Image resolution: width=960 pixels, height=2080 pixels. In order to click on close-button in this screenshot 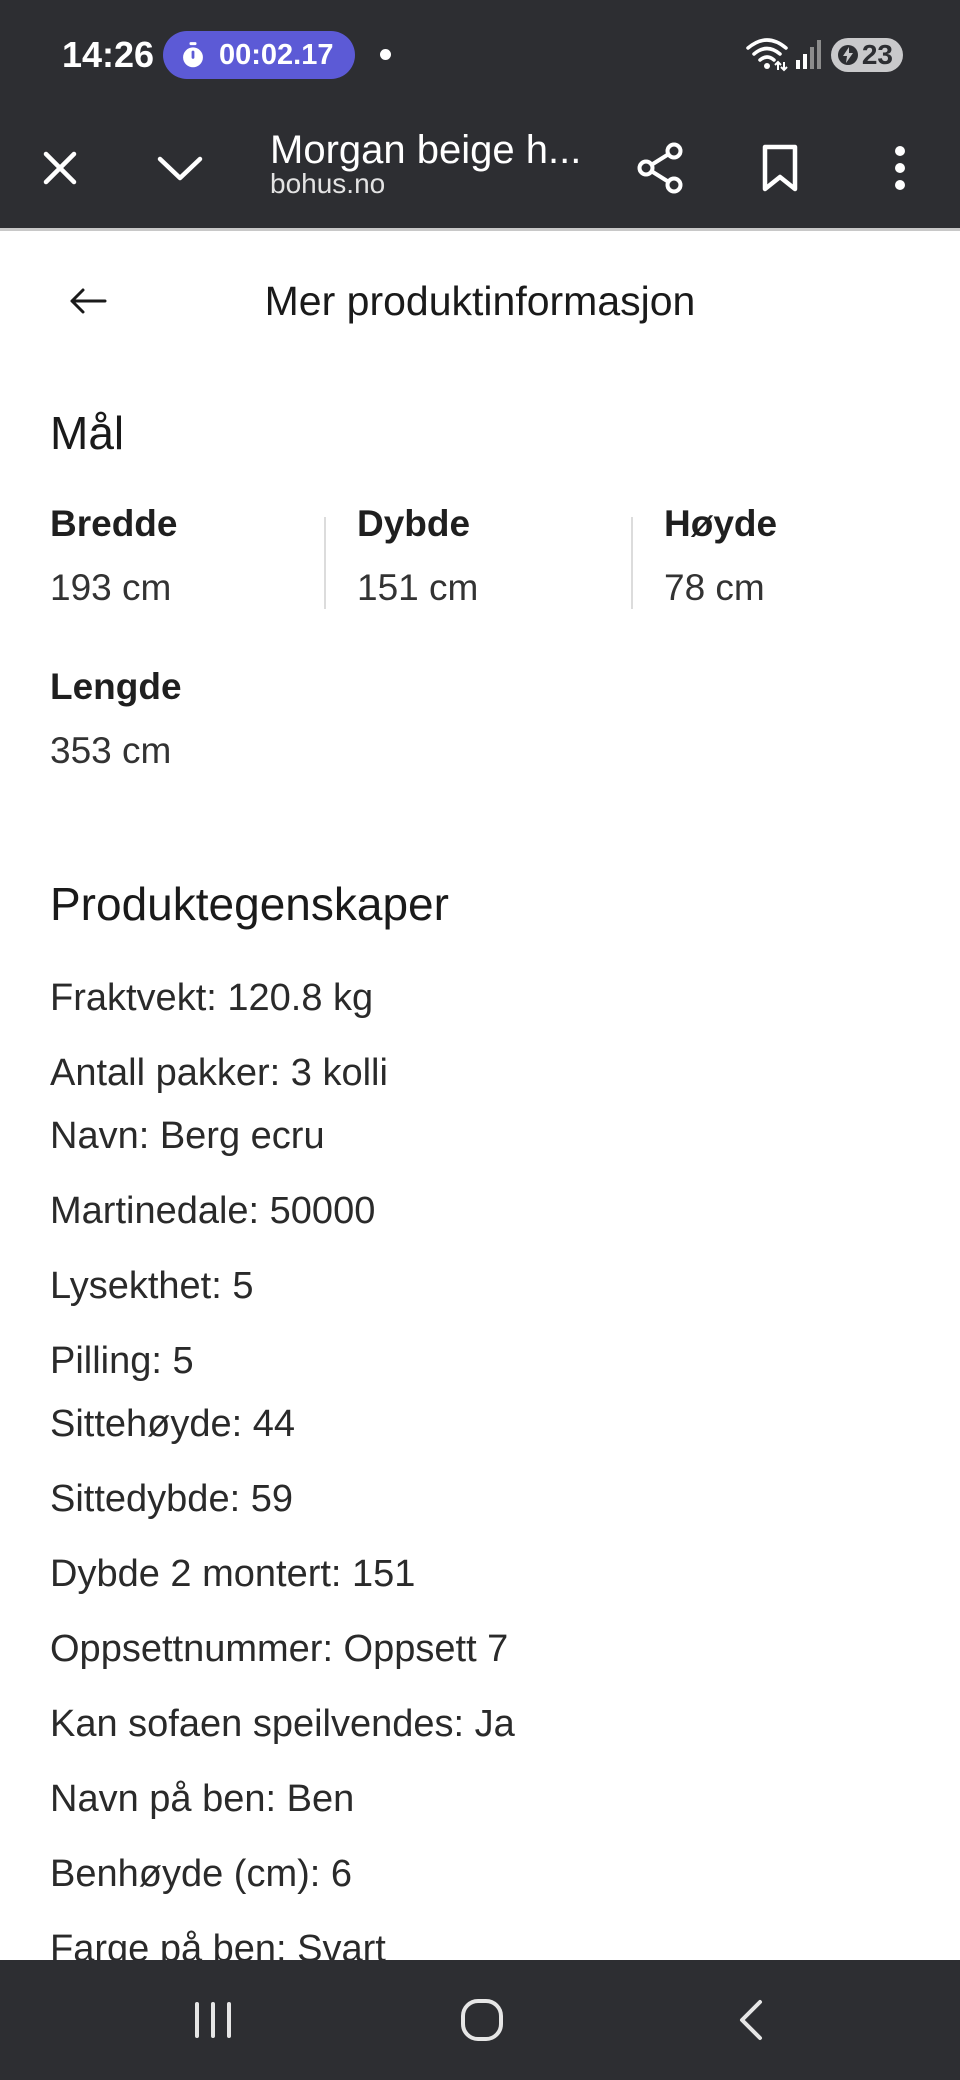, I will do `click(60, 168)`.